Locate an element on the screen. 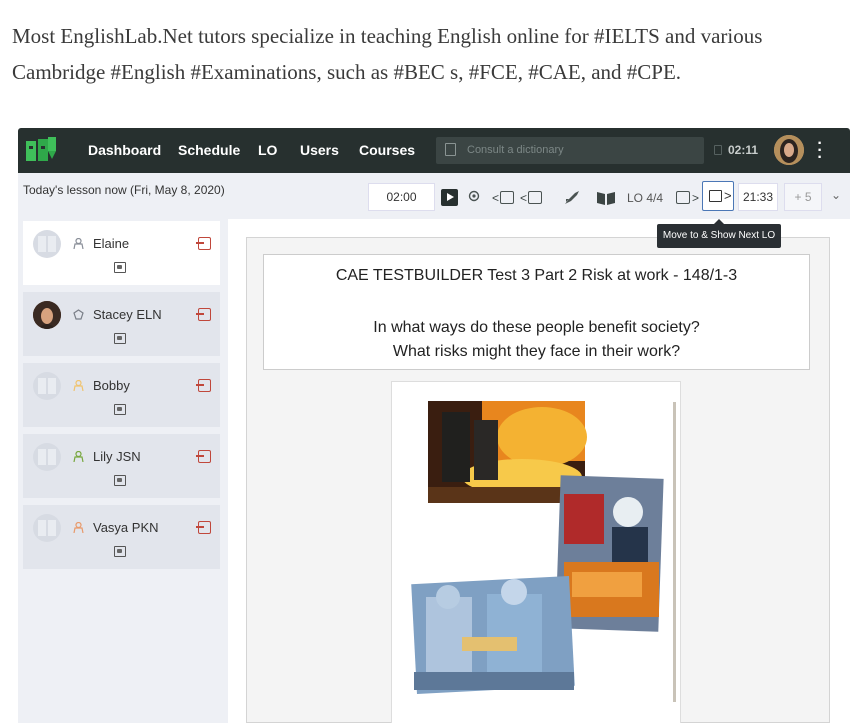 The height and width of the screenshot is (723, 856). dictionary-placeholder: Consult a dictionary is located at coordinates (515, 150).